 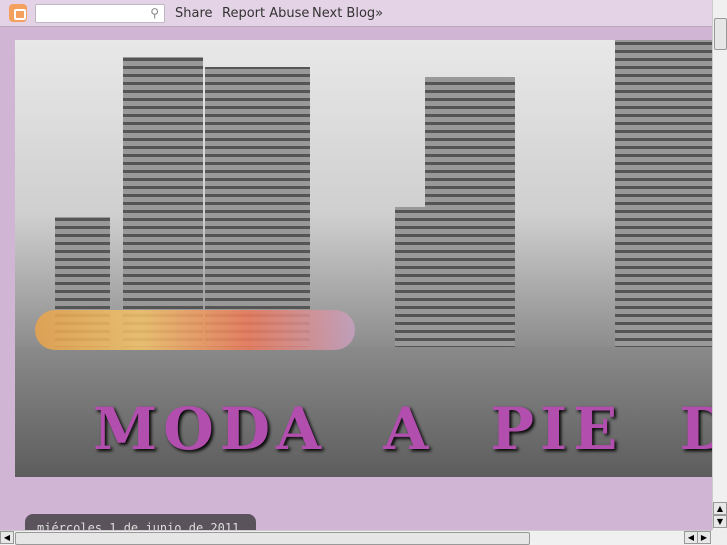 I want to click on blogger-navbar: ⚲ Share Report Abuse Next Blog», so click(x=356, y=13).